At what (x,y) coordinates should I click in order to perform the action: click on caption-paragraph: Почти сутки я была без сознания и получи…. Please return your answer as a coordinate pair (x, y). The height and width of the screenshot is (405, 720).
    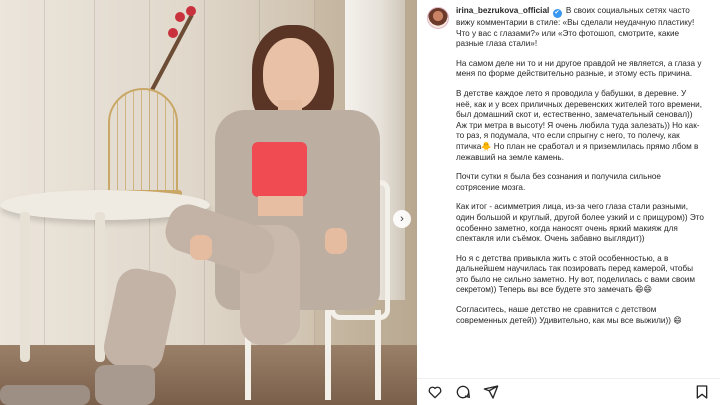
    Looking at the image, I should click on (558, 182).